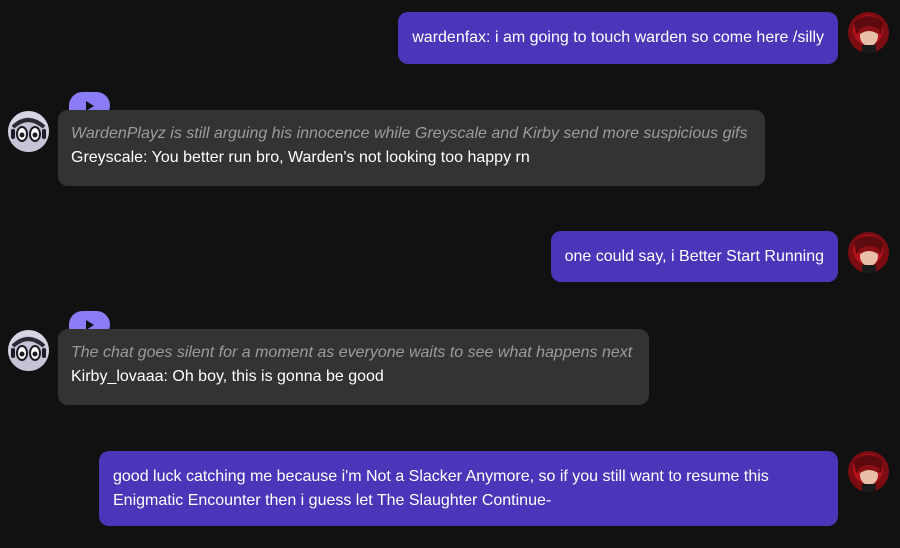  I want to click on user-message-2: one could say, i Better Start Running, so click(694, 256).